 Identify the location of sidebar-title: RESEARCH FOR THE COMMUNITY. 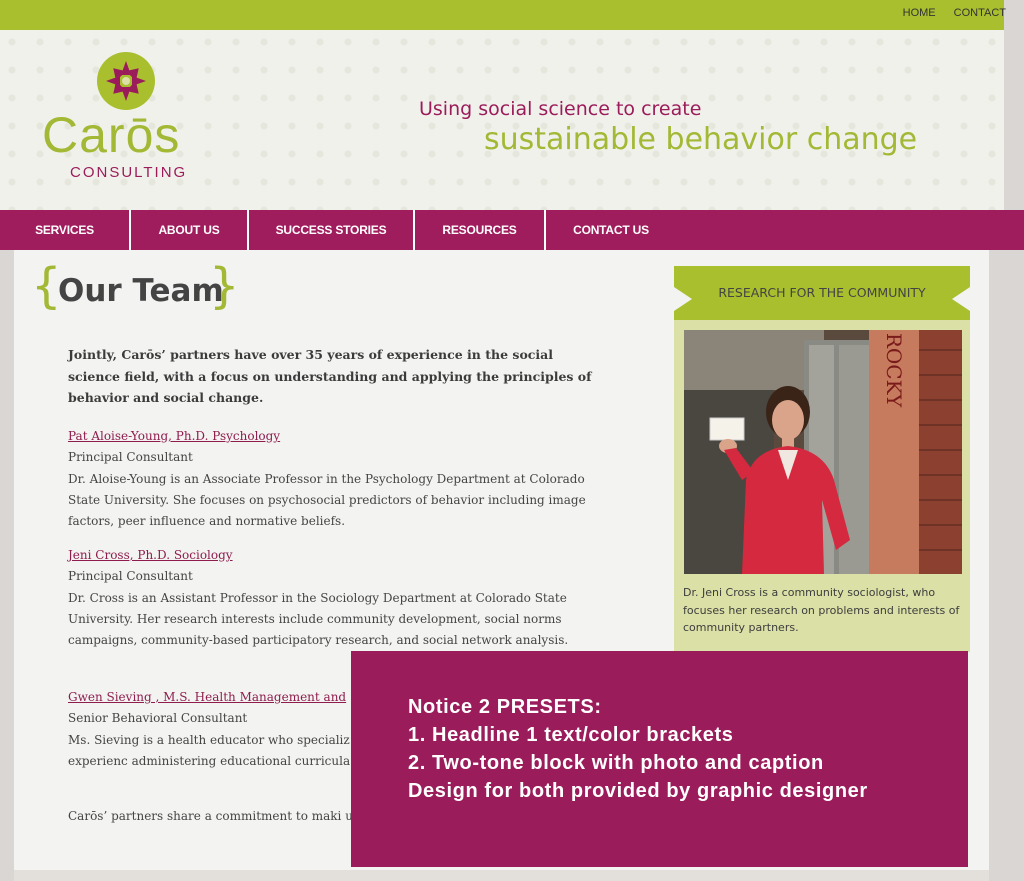
(822, 292).